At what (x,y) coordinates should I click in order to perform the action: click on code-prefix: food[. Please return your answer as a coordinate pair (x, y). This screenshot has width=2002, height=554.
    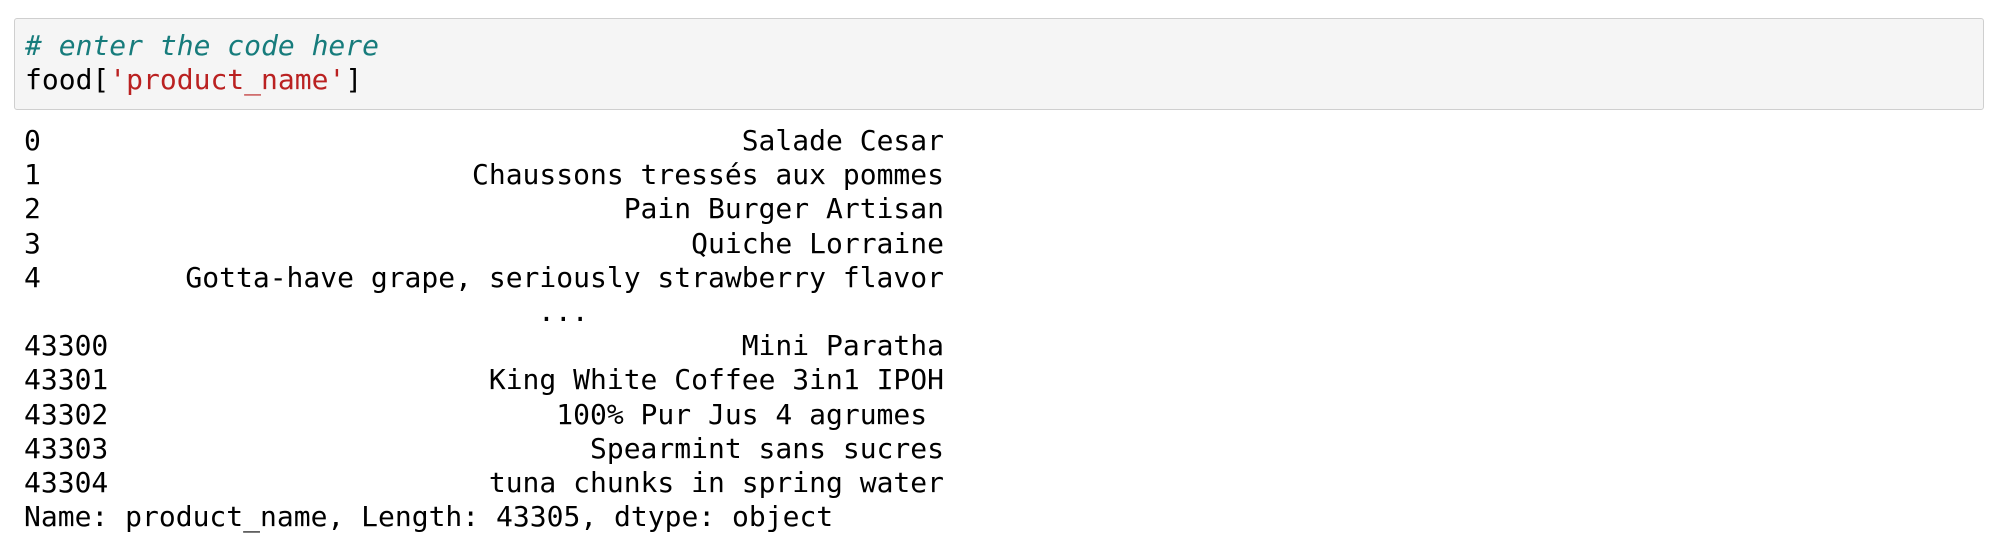
    Looking at the image, I should click on (67, 79).